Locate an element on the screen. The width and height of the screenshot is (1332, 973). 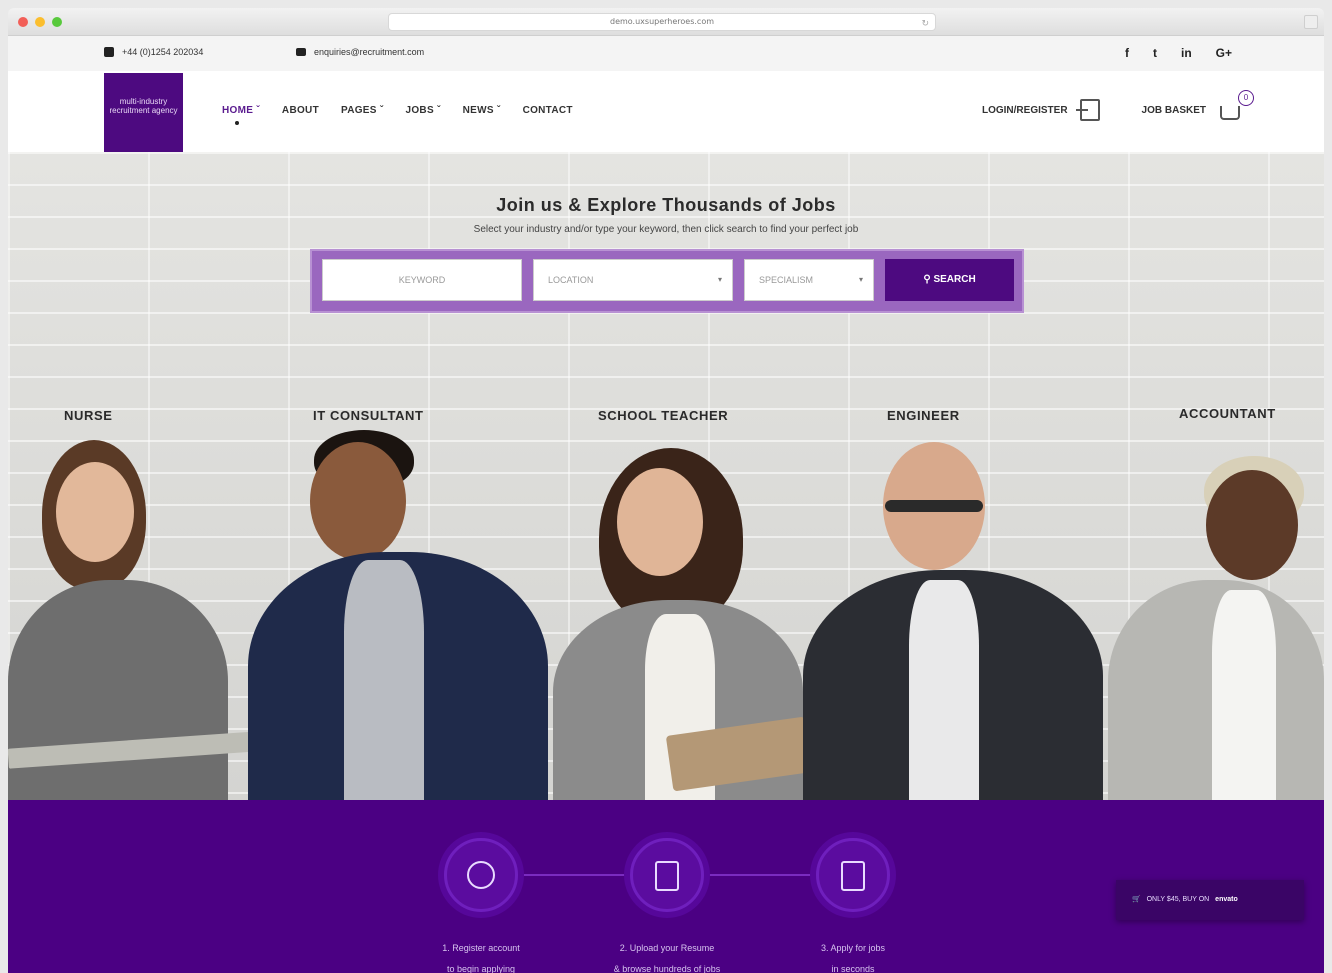
step-apply is located at coordinates (853, 875).